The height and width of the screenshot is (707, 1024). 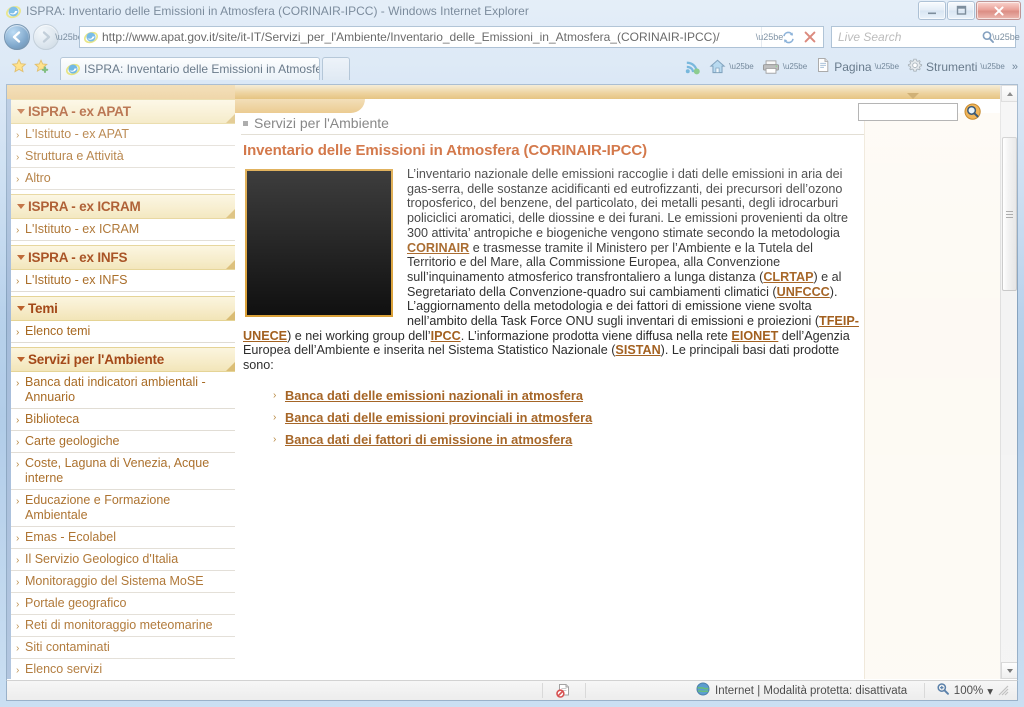 I want to click on sidebar-item-label: Educazione e Formazione Ambientale, so click(x=98, y=507).